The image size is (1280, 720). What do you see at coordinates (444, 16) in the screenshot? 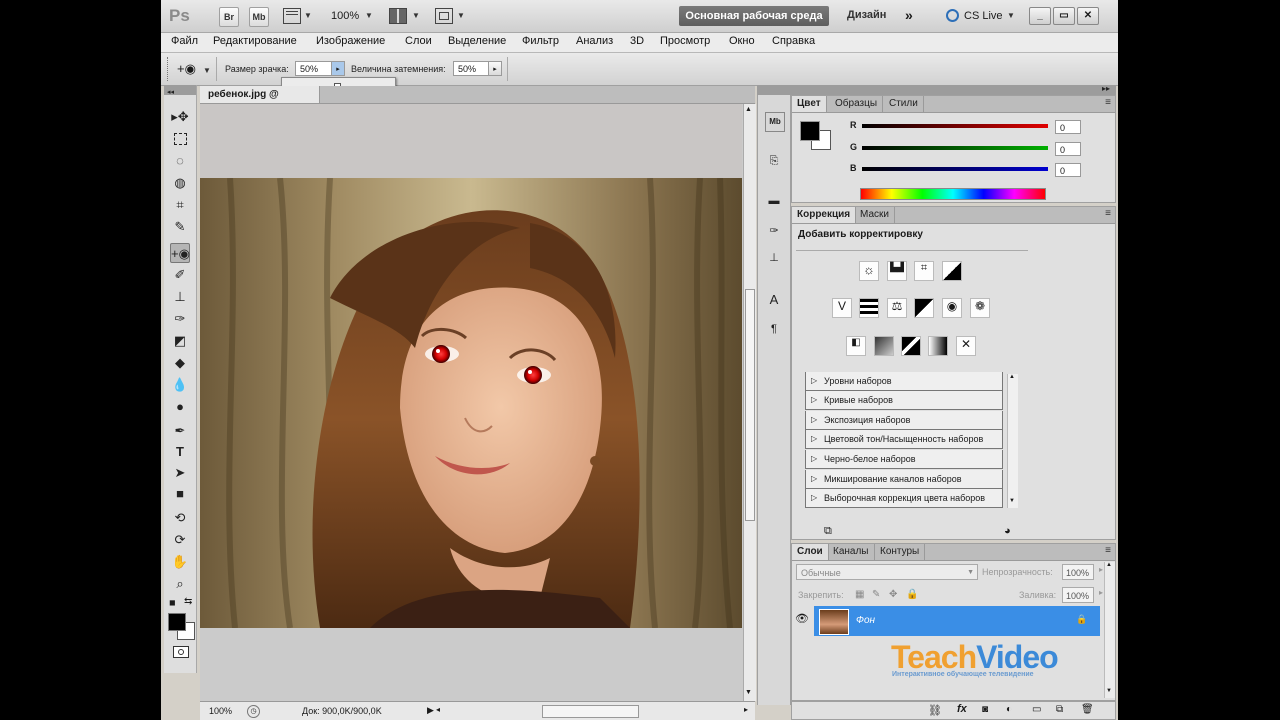
I see `screen-mode-icon` at bounding box center [444, 16].